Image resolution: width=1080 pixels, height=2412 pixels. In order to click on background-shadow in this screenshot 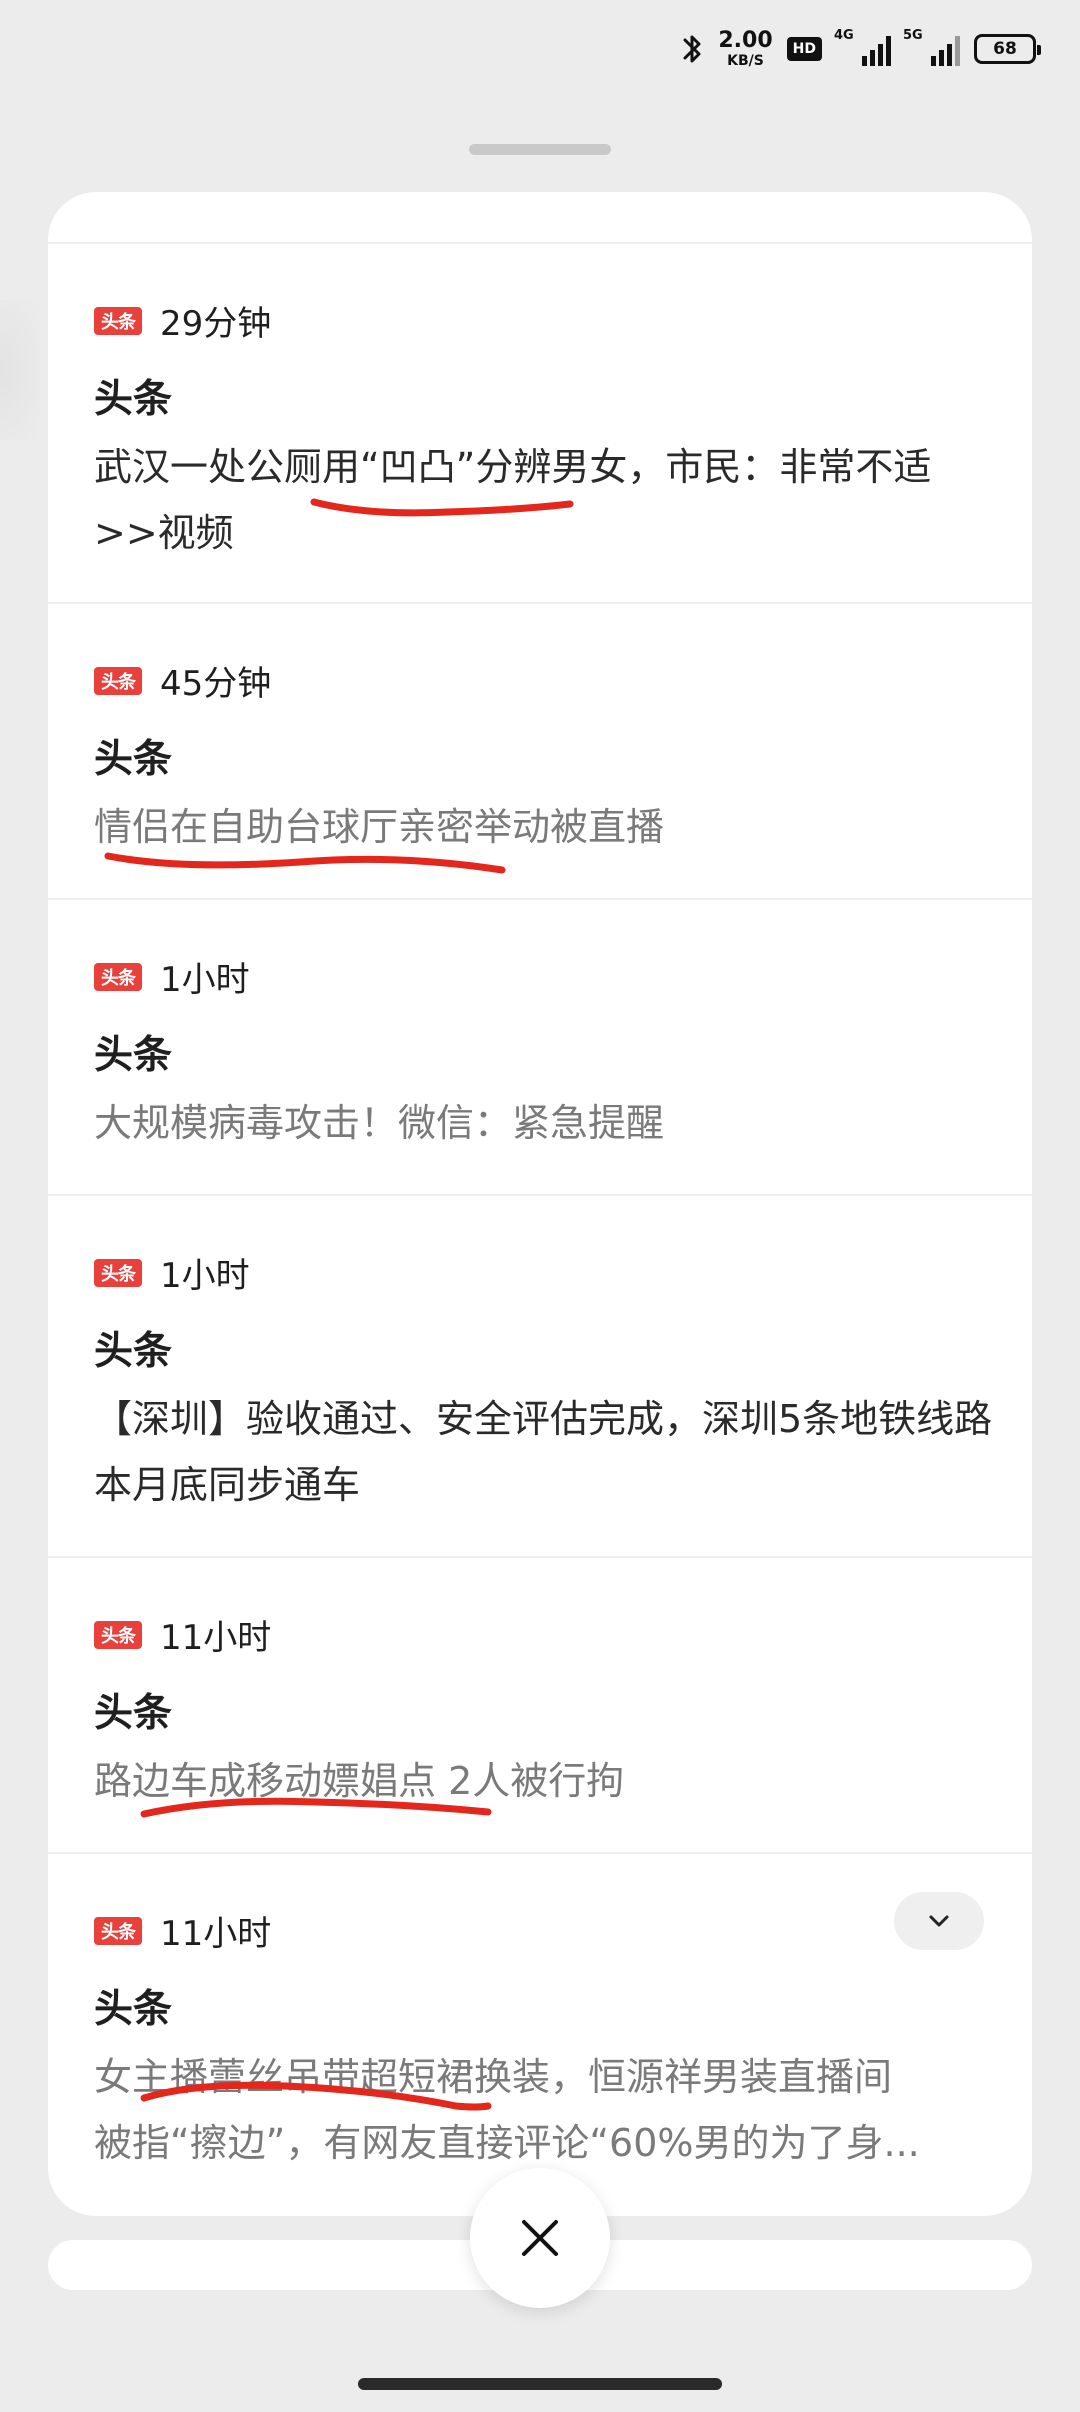, I will do `click(20, 370)`.